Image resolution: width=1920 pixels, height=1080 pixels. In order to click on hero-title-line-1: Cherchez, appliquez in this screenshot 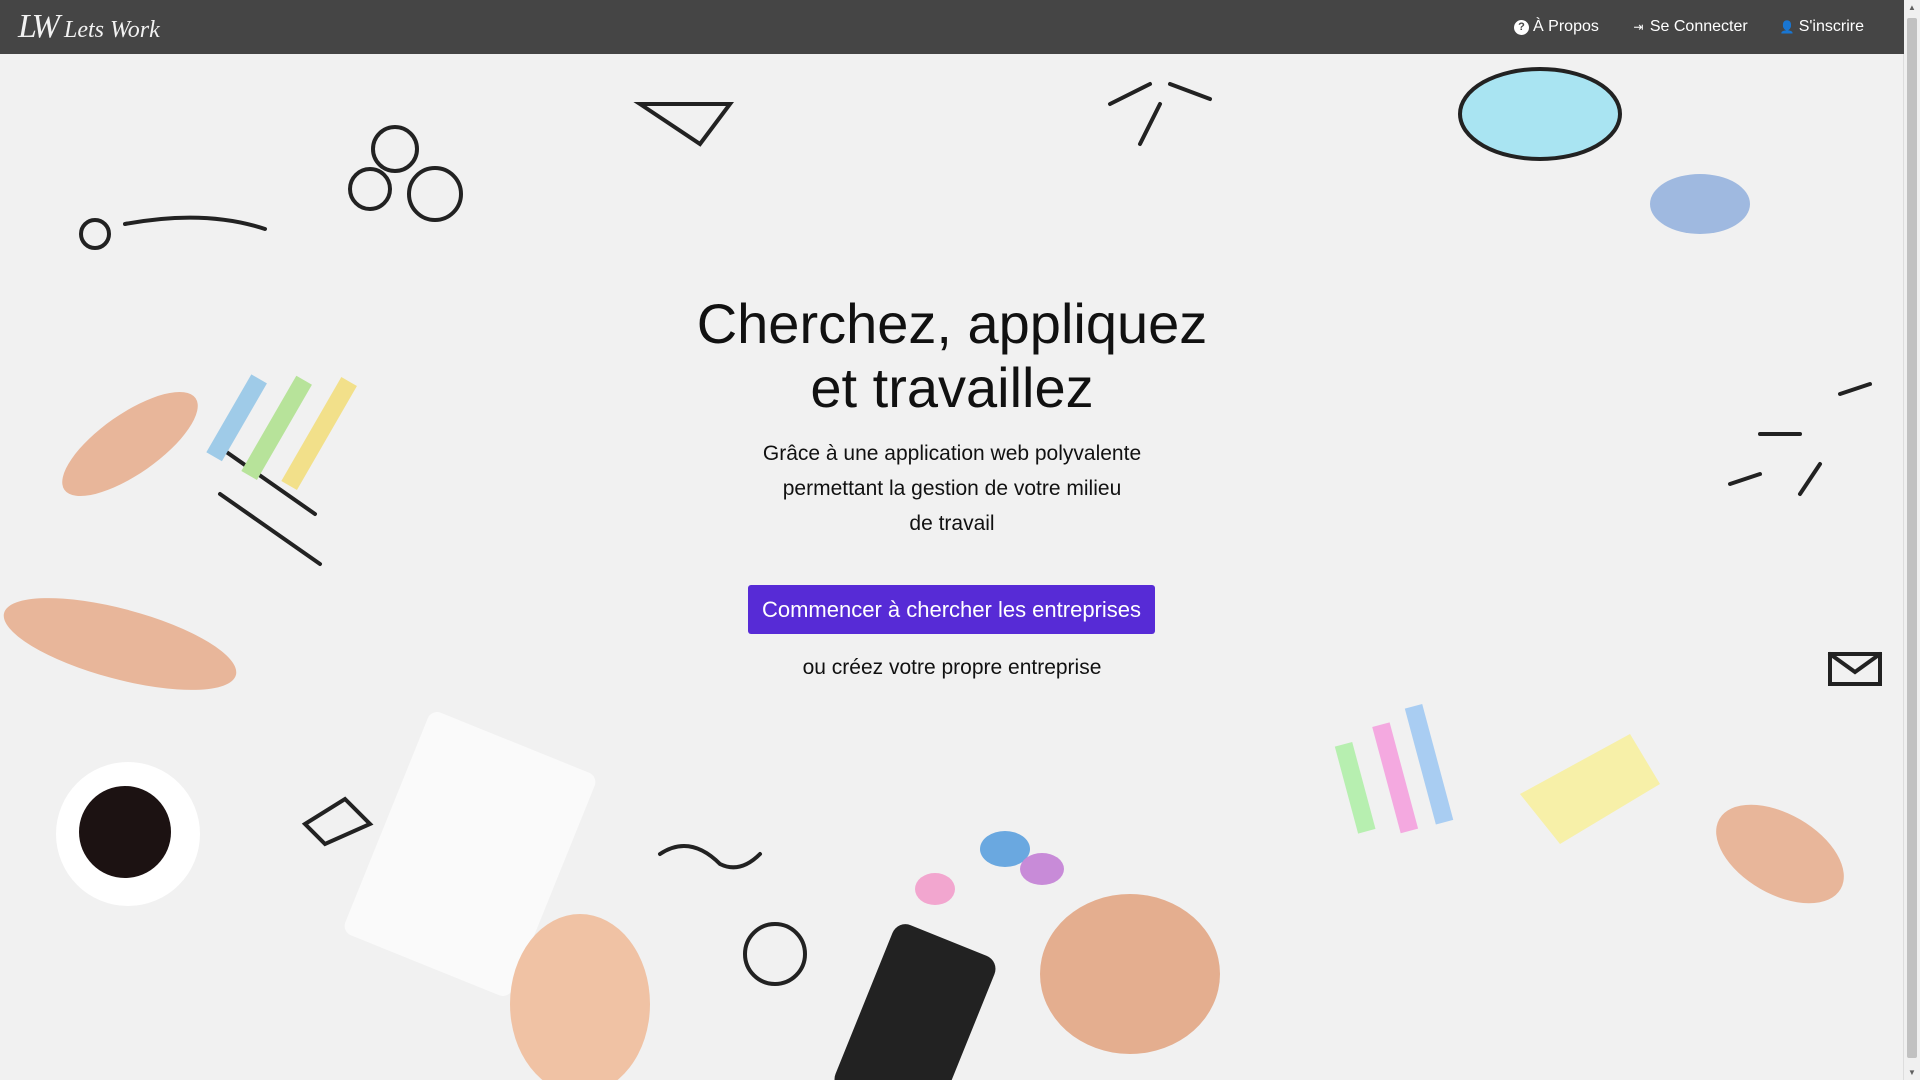, I will do `click(952, 323)`.